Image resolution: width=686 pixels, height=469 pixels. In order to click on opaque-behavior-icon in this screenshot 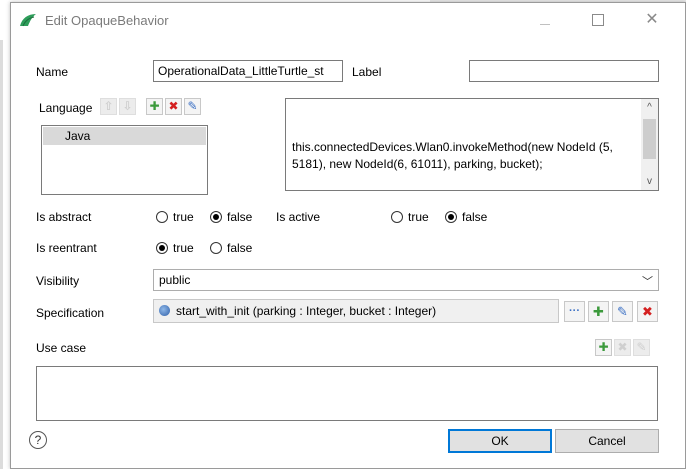, I will do `click(28, 20)`.